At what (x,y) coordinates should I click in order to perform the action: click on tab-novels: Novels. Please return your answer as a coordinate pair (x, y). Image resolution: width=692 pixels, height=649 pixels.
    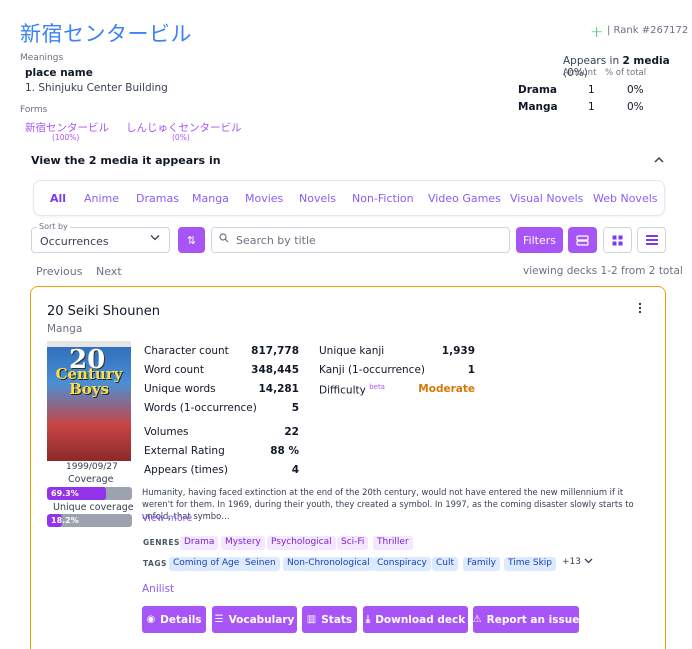
    Looking at the image, I should click on (317, 198).